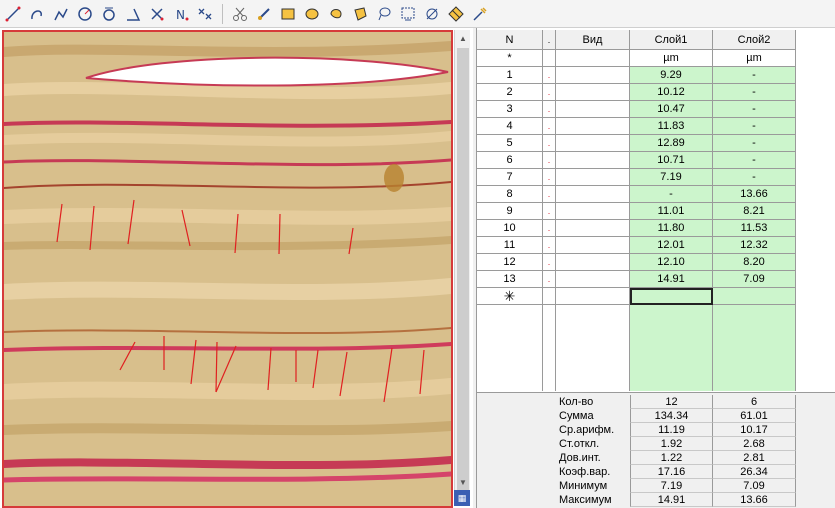  Describe the element at coordinates (510, 262) in the screenshot. I see `row-number: 12` at that location.